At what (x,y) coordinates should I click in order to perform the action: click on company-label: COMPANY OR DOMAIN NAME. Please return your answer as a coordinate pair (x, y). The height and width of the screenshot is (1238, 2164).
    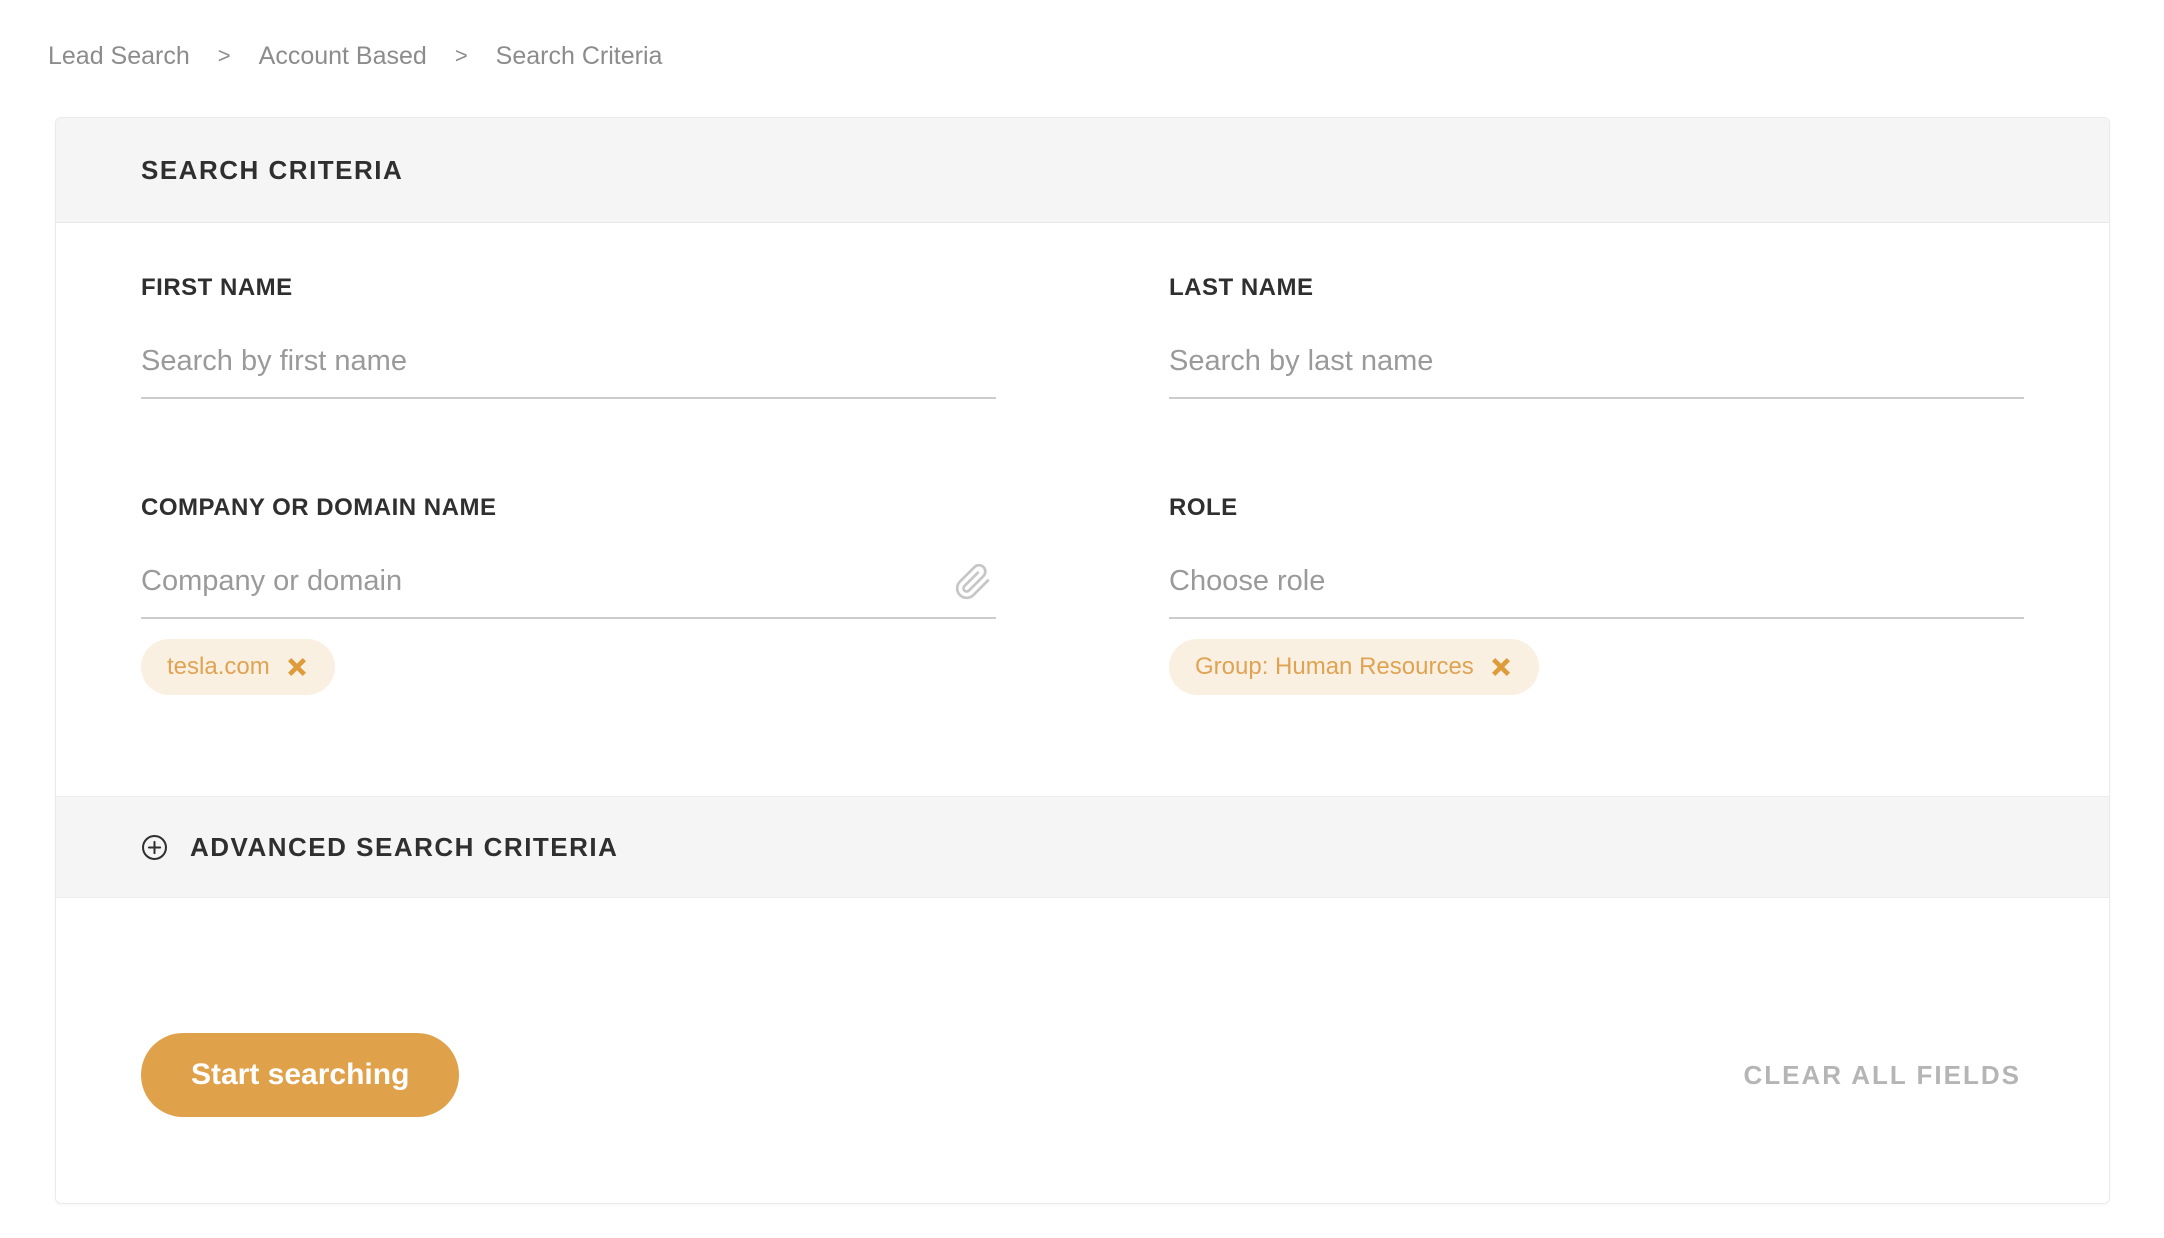
    Looking at the image, I should click on (319, 507).